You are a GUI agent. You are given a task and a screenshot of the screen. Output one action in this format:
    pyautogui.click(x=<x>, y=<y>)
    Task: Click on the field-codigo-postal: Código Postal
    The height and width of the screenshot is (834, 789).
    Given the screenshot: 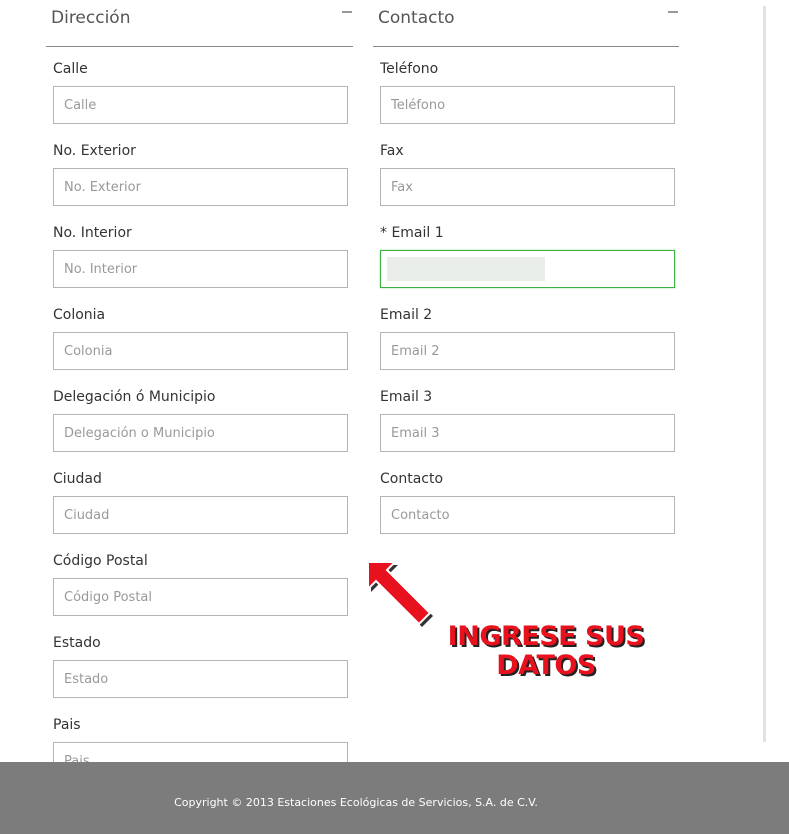 What is the action you would take?
    pyautogui.click(x=199, y=580)
    